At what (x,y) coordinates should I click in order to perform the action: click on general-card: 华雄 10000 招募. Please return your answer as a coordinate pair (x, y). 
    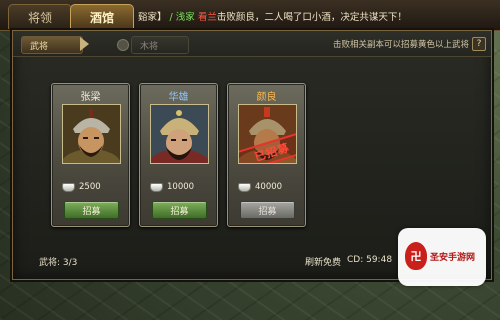
    Looking at the image, I should click on (178, 155).